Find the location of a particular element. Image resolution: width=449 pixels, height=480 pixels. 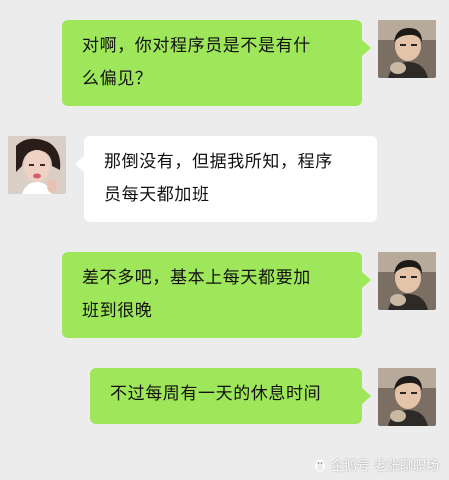

message-bubble-sent: 不过每周有一天的休息时间 is located at coordinates (226, 396).